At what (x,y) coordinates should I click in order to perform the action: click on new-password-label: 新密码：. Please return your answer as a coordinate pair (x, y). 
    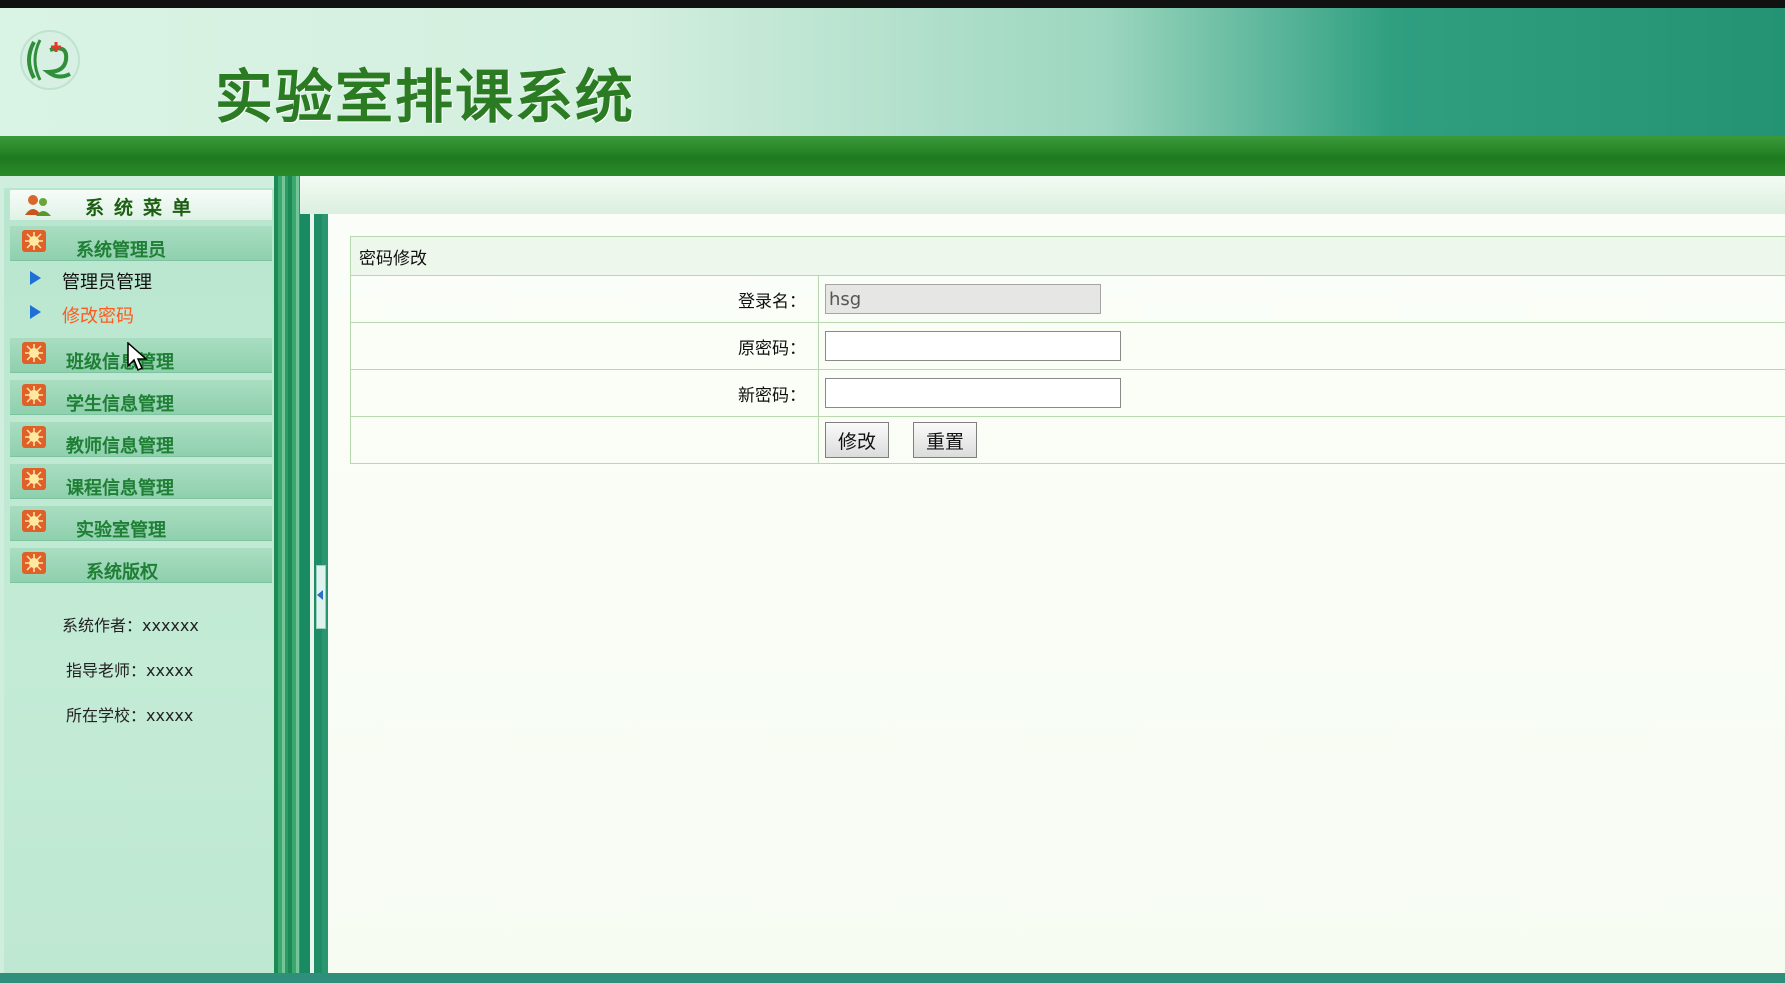
    Looking at the image, I should click on (584, 393).